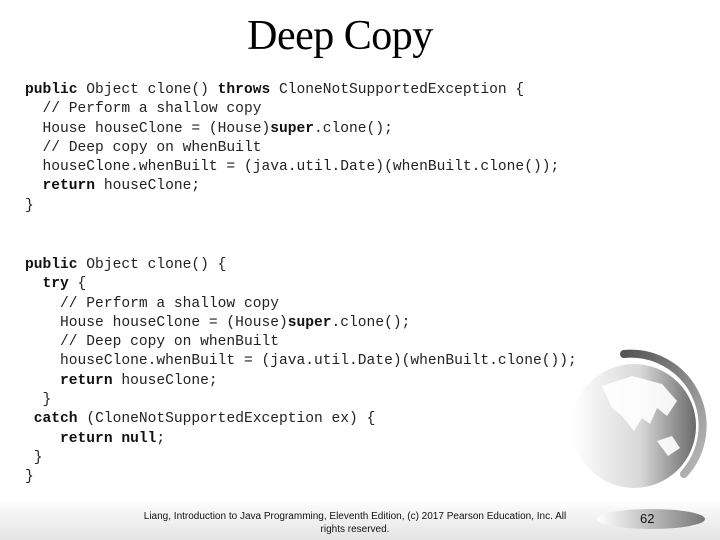 This screenshot has height=540, width=720. Describe the element at coordinates (301, 284) in the screenshot. I see `code-line: try {` at that location.